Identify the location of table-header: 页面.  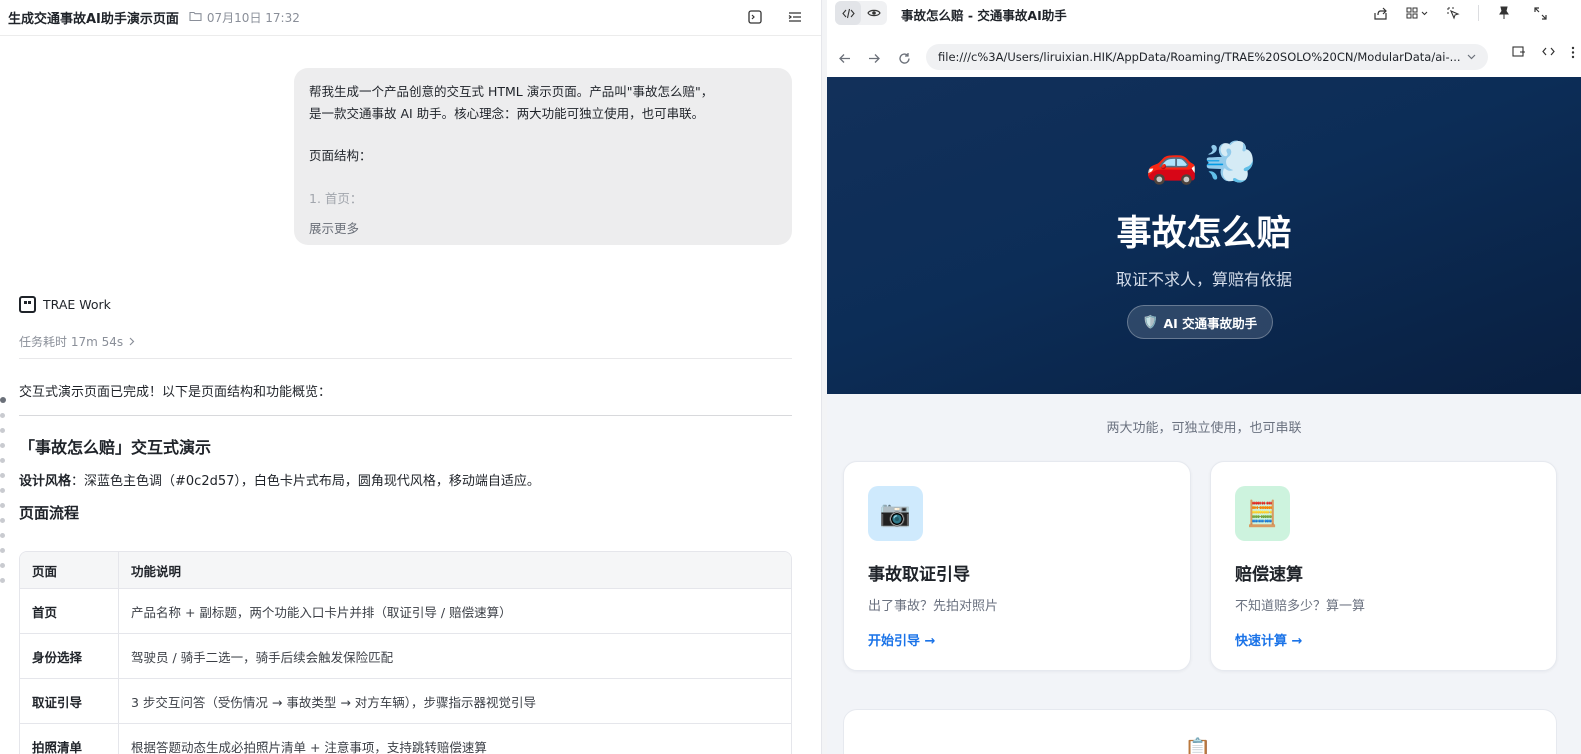
(69, 570).